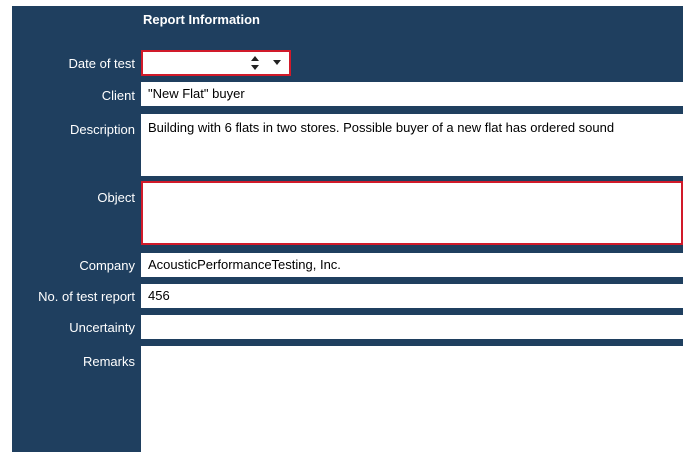 The width and height of the screenshot is (690, 452). What do you see at coordinates (201, 19) in the screenshot?
I see `section-title: Report Information` at bounding box center [201, 19].